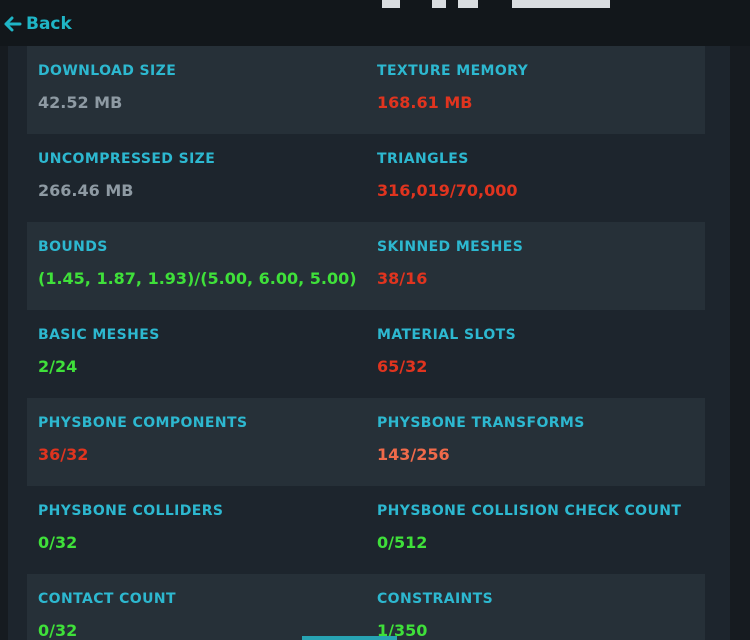 The image size is (750, 640). I want to click on stat-value: 38/16, so click(402, 278).